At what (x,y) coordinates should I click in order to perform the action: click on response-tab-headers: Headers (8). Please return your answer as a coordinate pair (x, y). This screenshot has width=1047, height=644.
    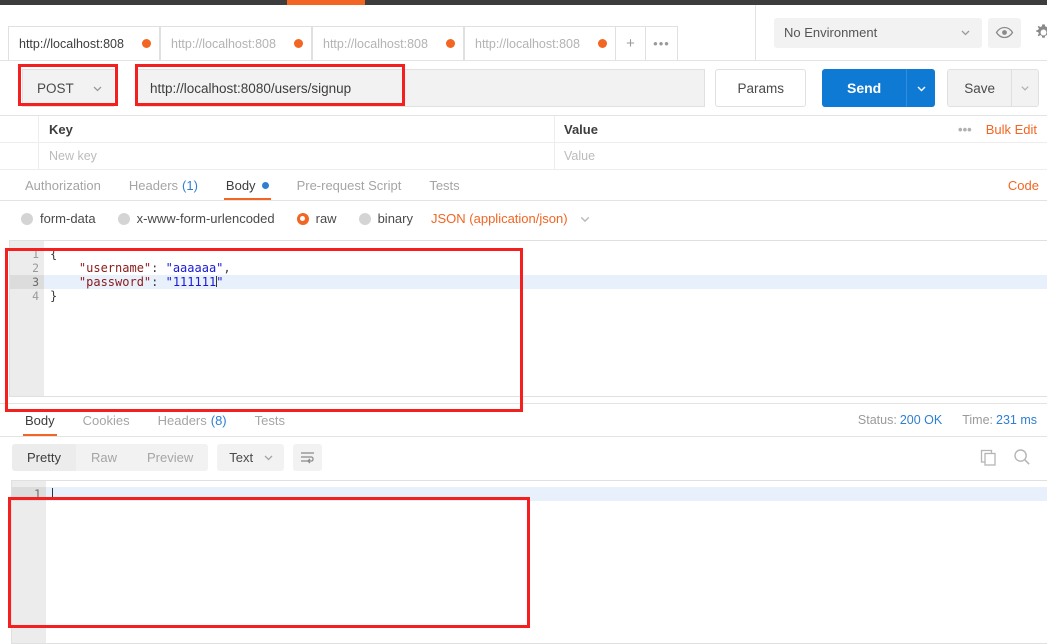
    Looking at the image, I should click on (192, 420).